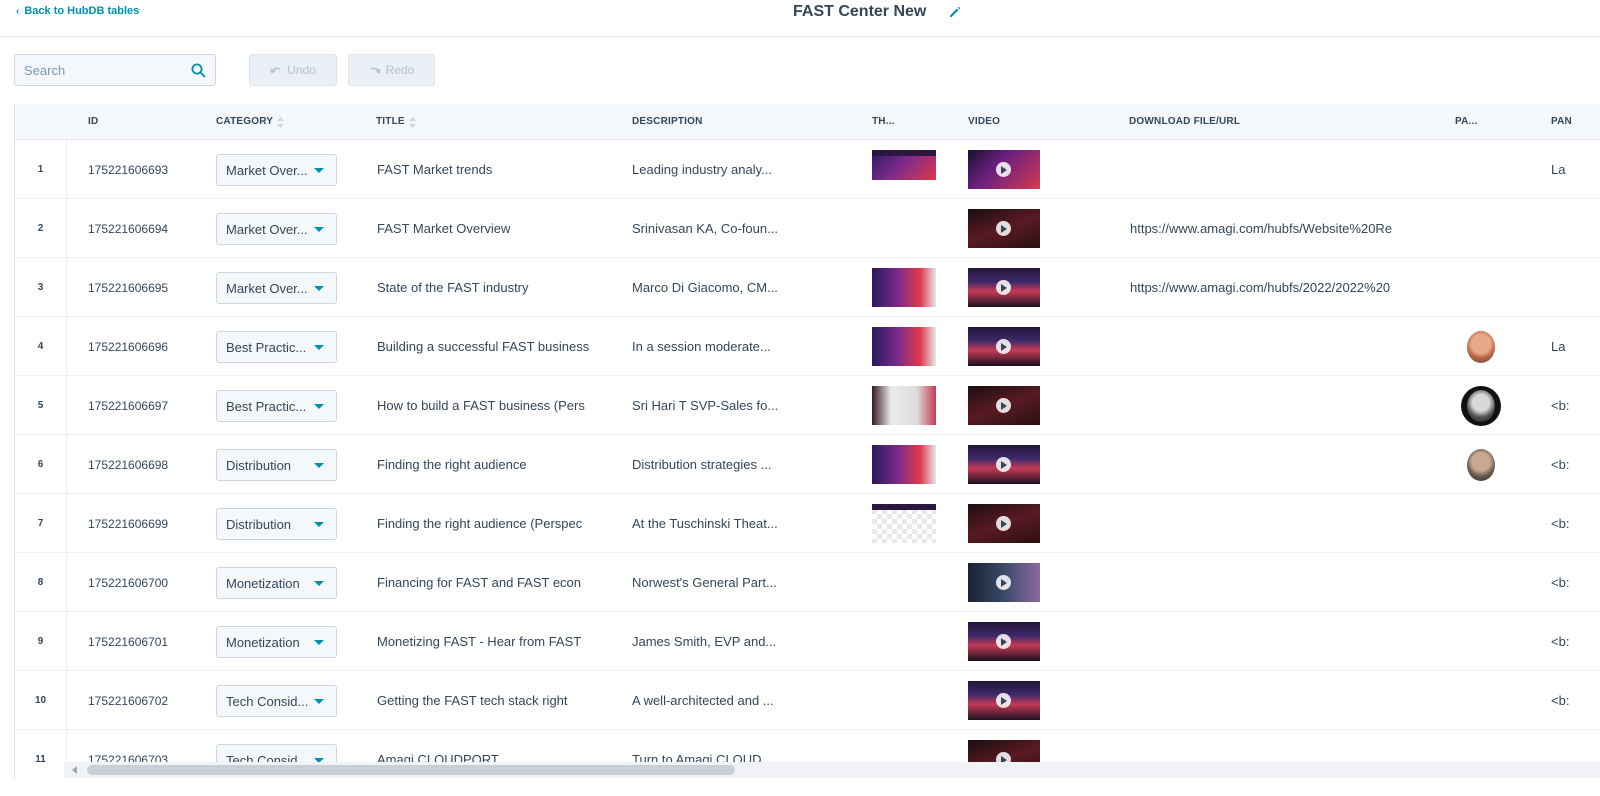  I want to click on column-header-id: ID, so click(93, 122).